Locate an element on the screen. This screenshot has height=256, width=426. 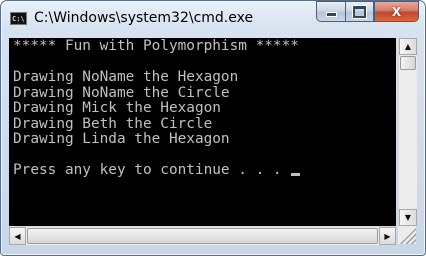
minimize-button is located at coordinates (330, 11).